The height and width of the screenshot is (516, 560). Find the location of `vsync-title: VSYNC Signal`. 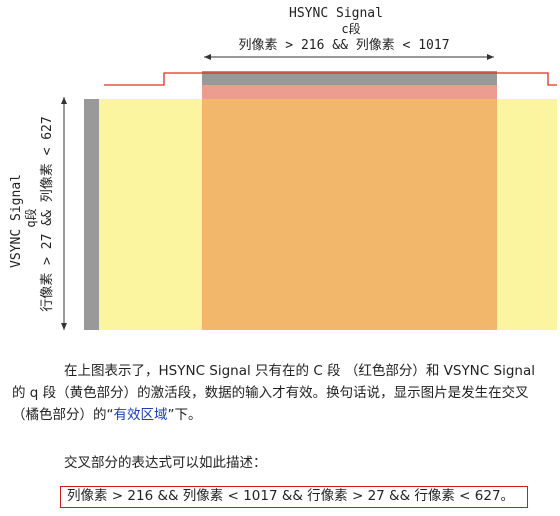

vsync-title: VSYNC Signal is located at coordinates (16, 221).